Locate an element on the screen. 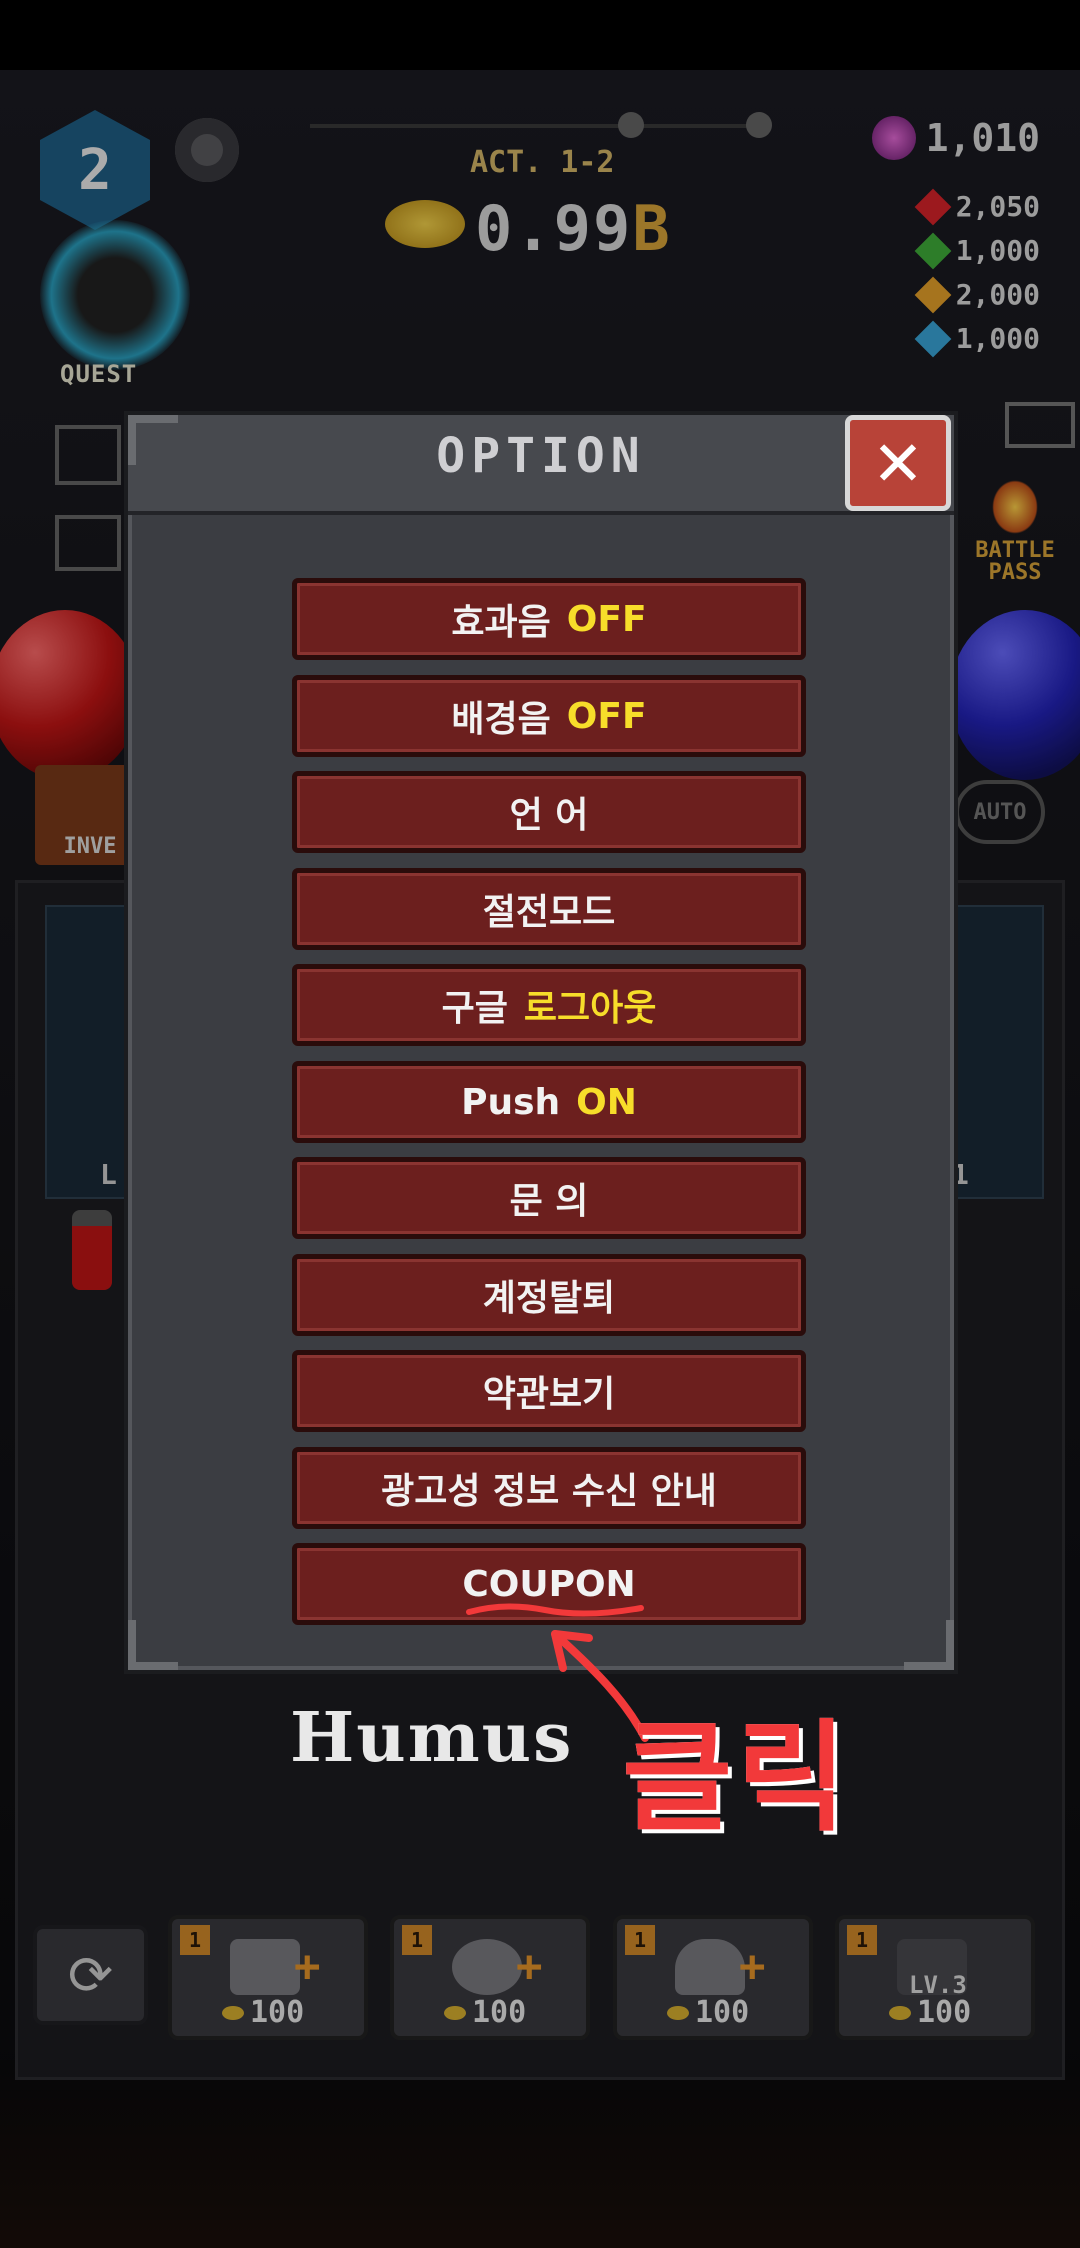  push-toggle-button: Push ON is located at coordinates (549, 1102).